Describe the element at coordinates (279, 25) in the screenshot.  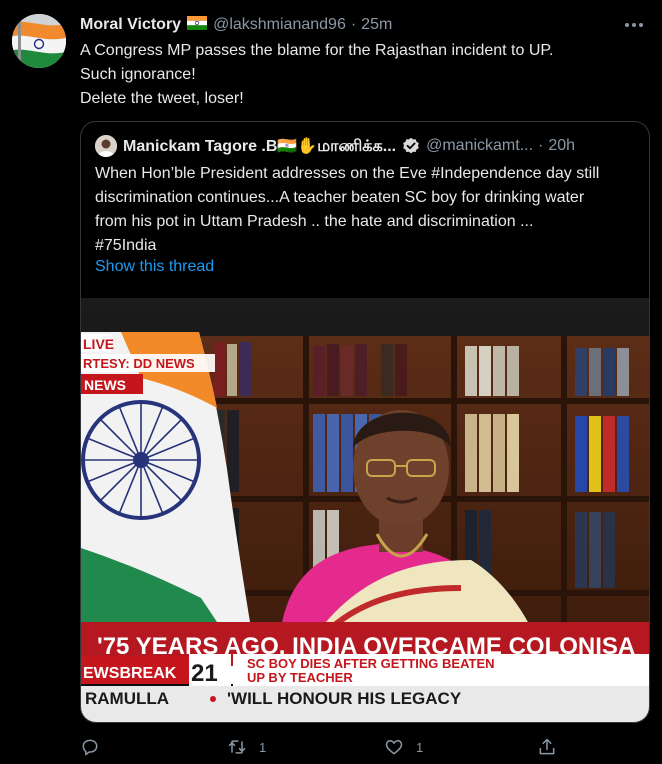
I see `author-handle: @lakshmianand96` at that location.